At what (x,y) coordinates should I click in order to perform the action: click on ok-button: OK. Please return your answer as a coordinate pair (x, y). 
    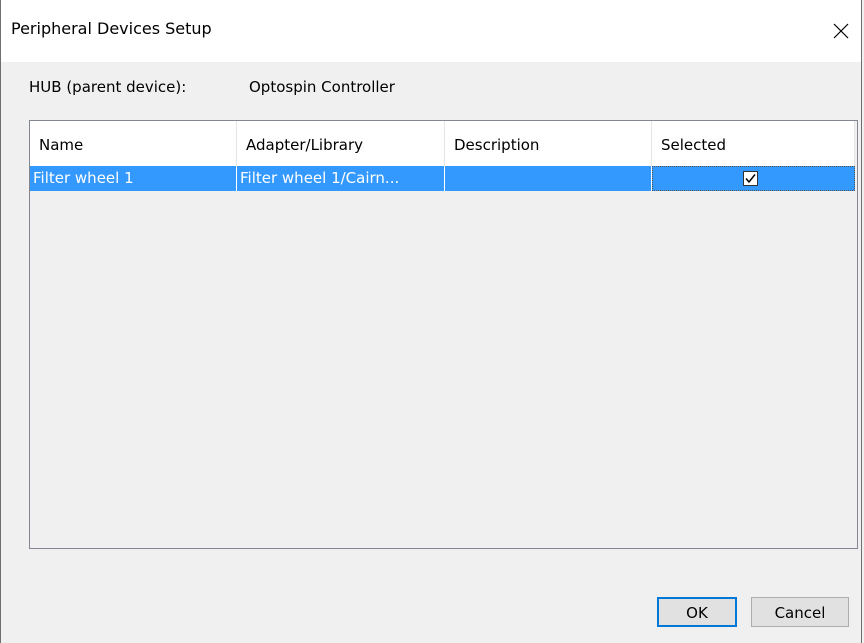
    Looking at the image, I should click on (697, 612).